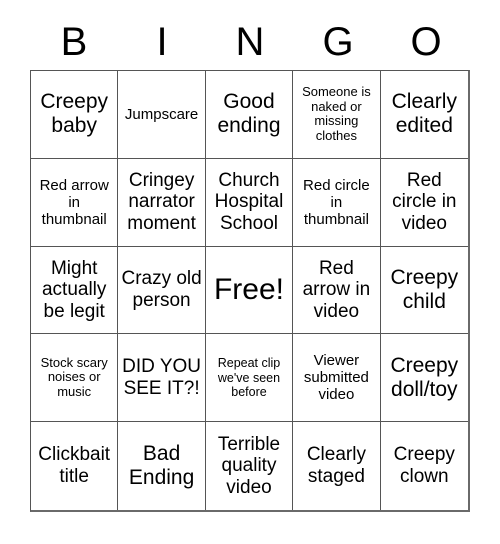 The width and height of the screenshot is (500, 544). I want to click on bingo-cell-label: Good ending, so click(249, 114).